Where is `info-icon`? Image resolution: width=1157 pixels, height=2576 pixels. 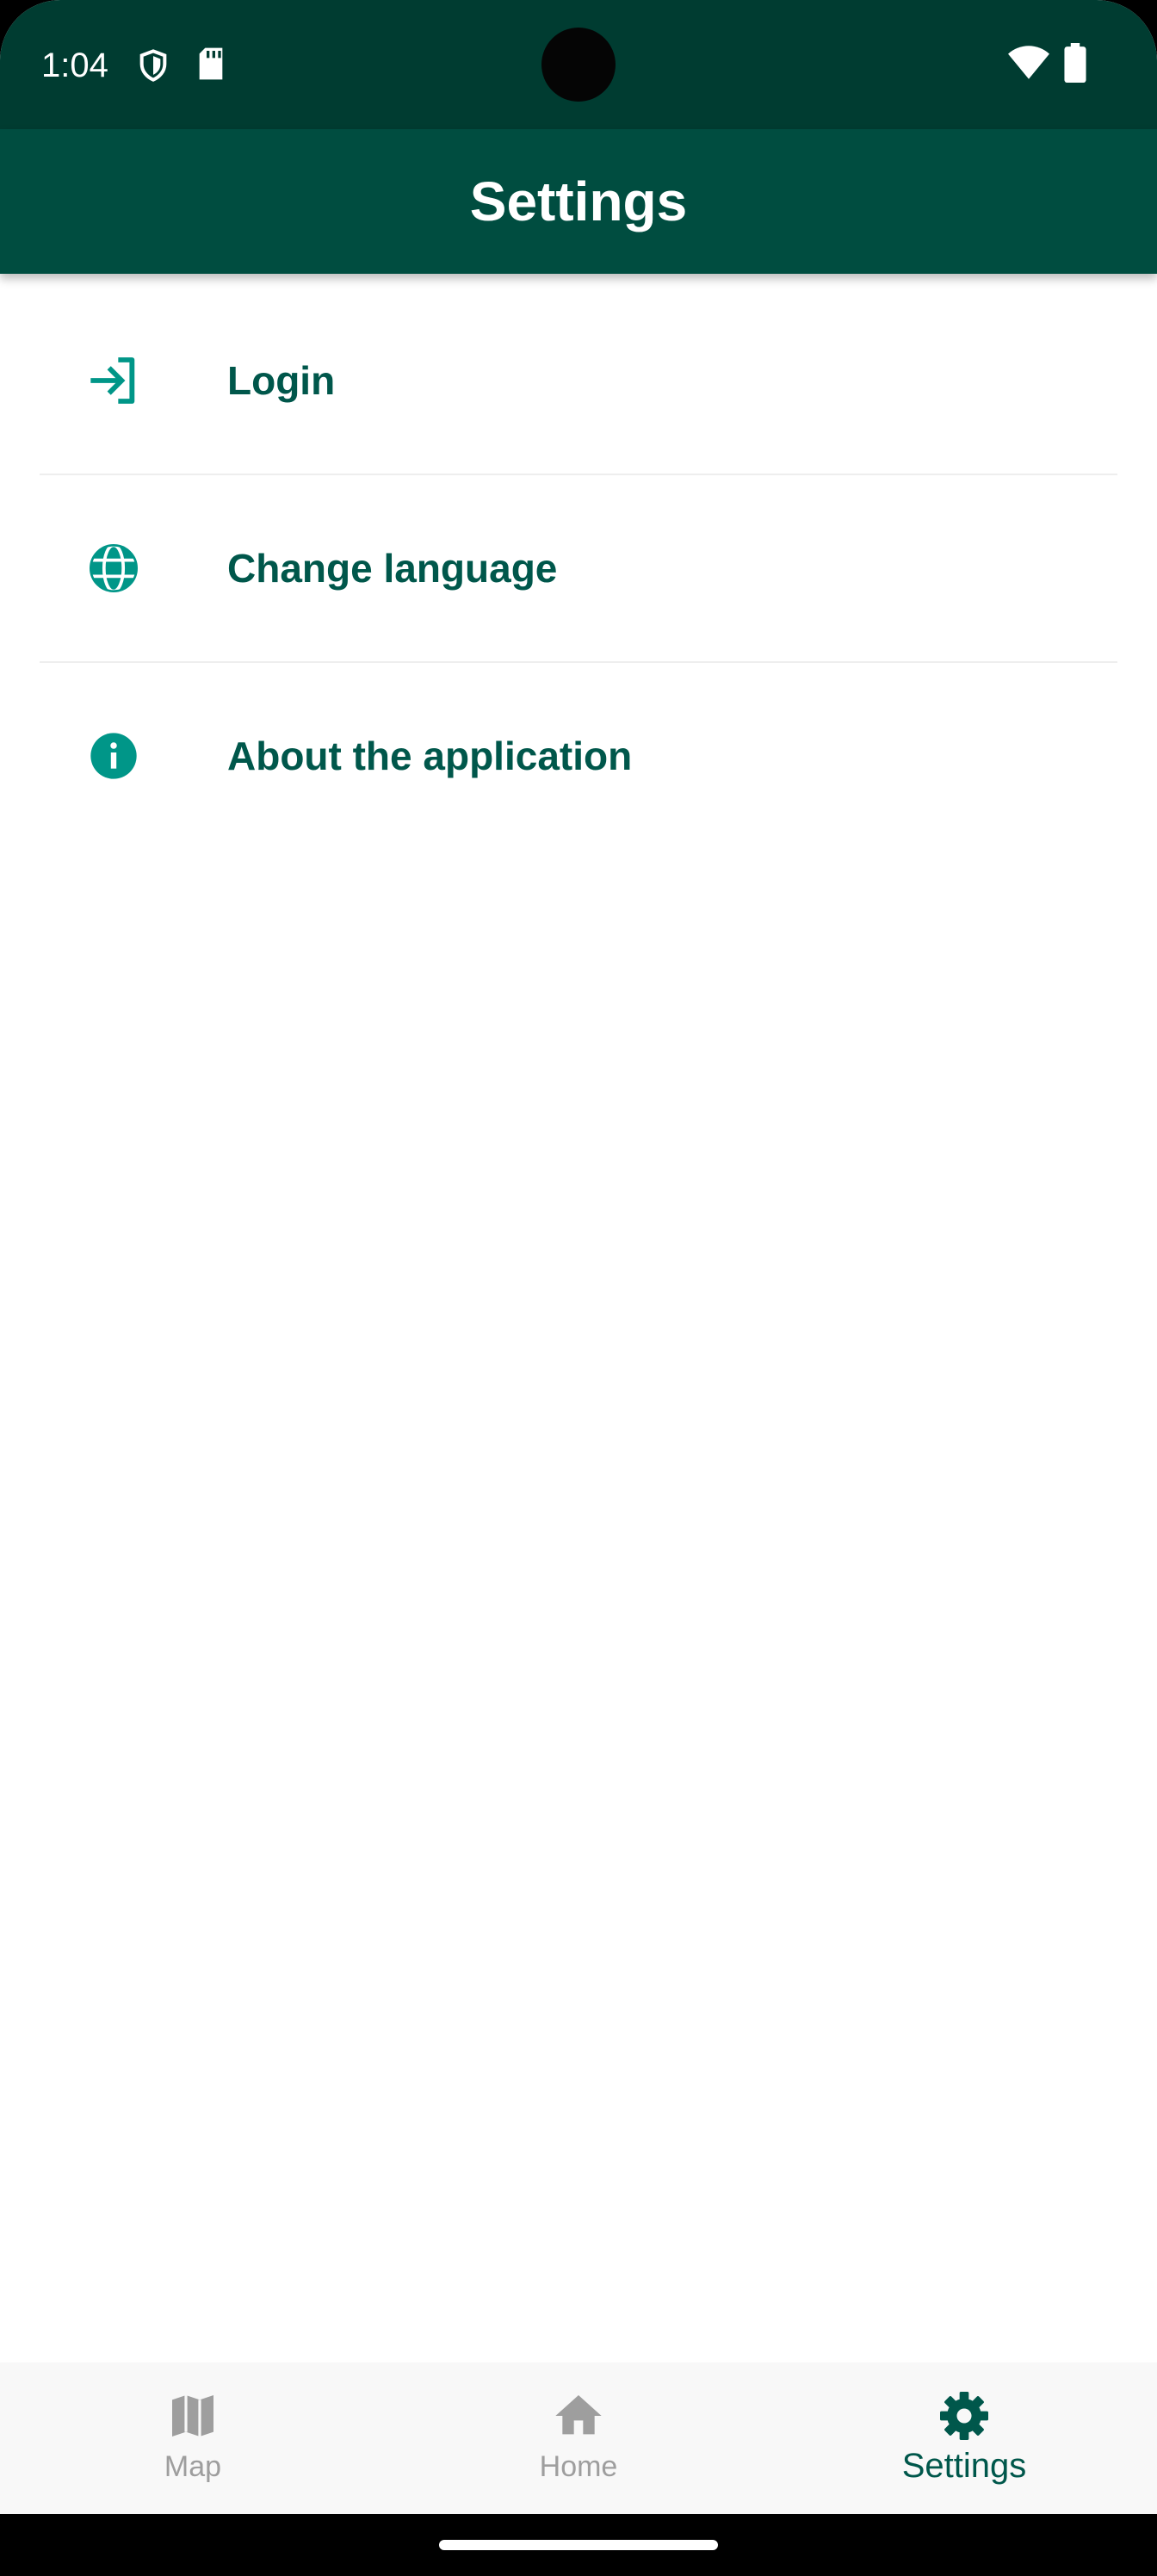
info-icon is located at coordinates (114, 756).